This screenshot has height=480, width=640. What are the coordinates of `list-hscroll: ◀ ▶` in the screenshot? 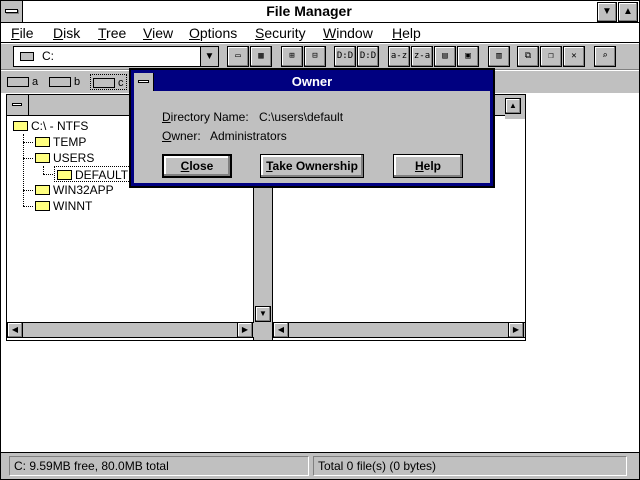 It's located at (399, 330).